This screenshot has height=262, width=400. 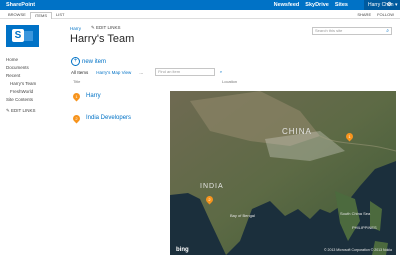 I want to click on map-label-south-china-sea: South China Sea, so click(x=355, y=213).